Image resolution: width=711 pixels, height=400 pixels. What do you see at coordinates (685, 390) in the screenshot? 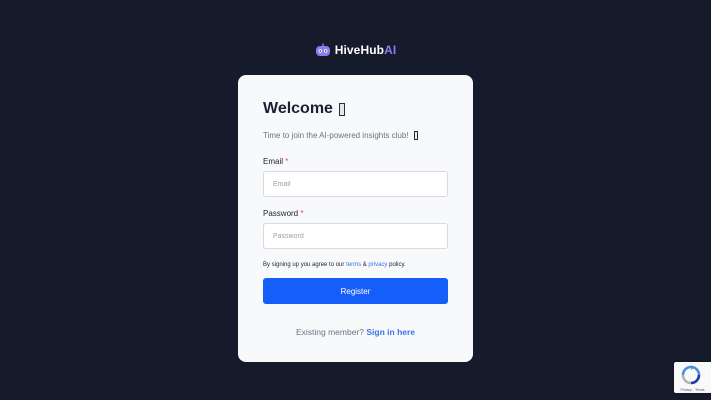
I see `recaptcha-privacy-link: Privacy` at bounding box center [685, 390].